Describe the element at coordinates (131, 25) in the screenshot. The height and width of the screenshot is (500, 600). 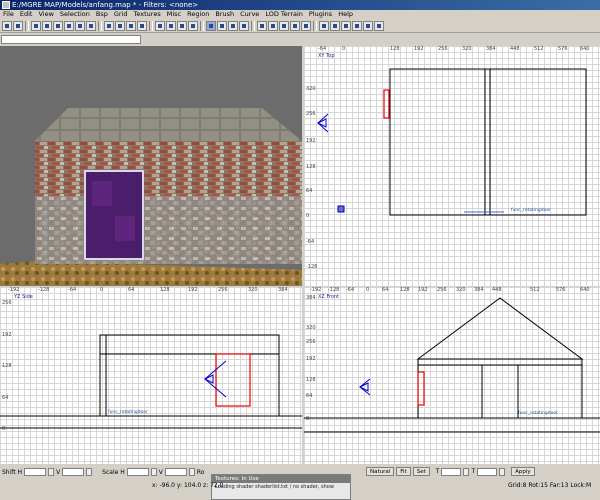
I see `select-partial-icon` at that location.